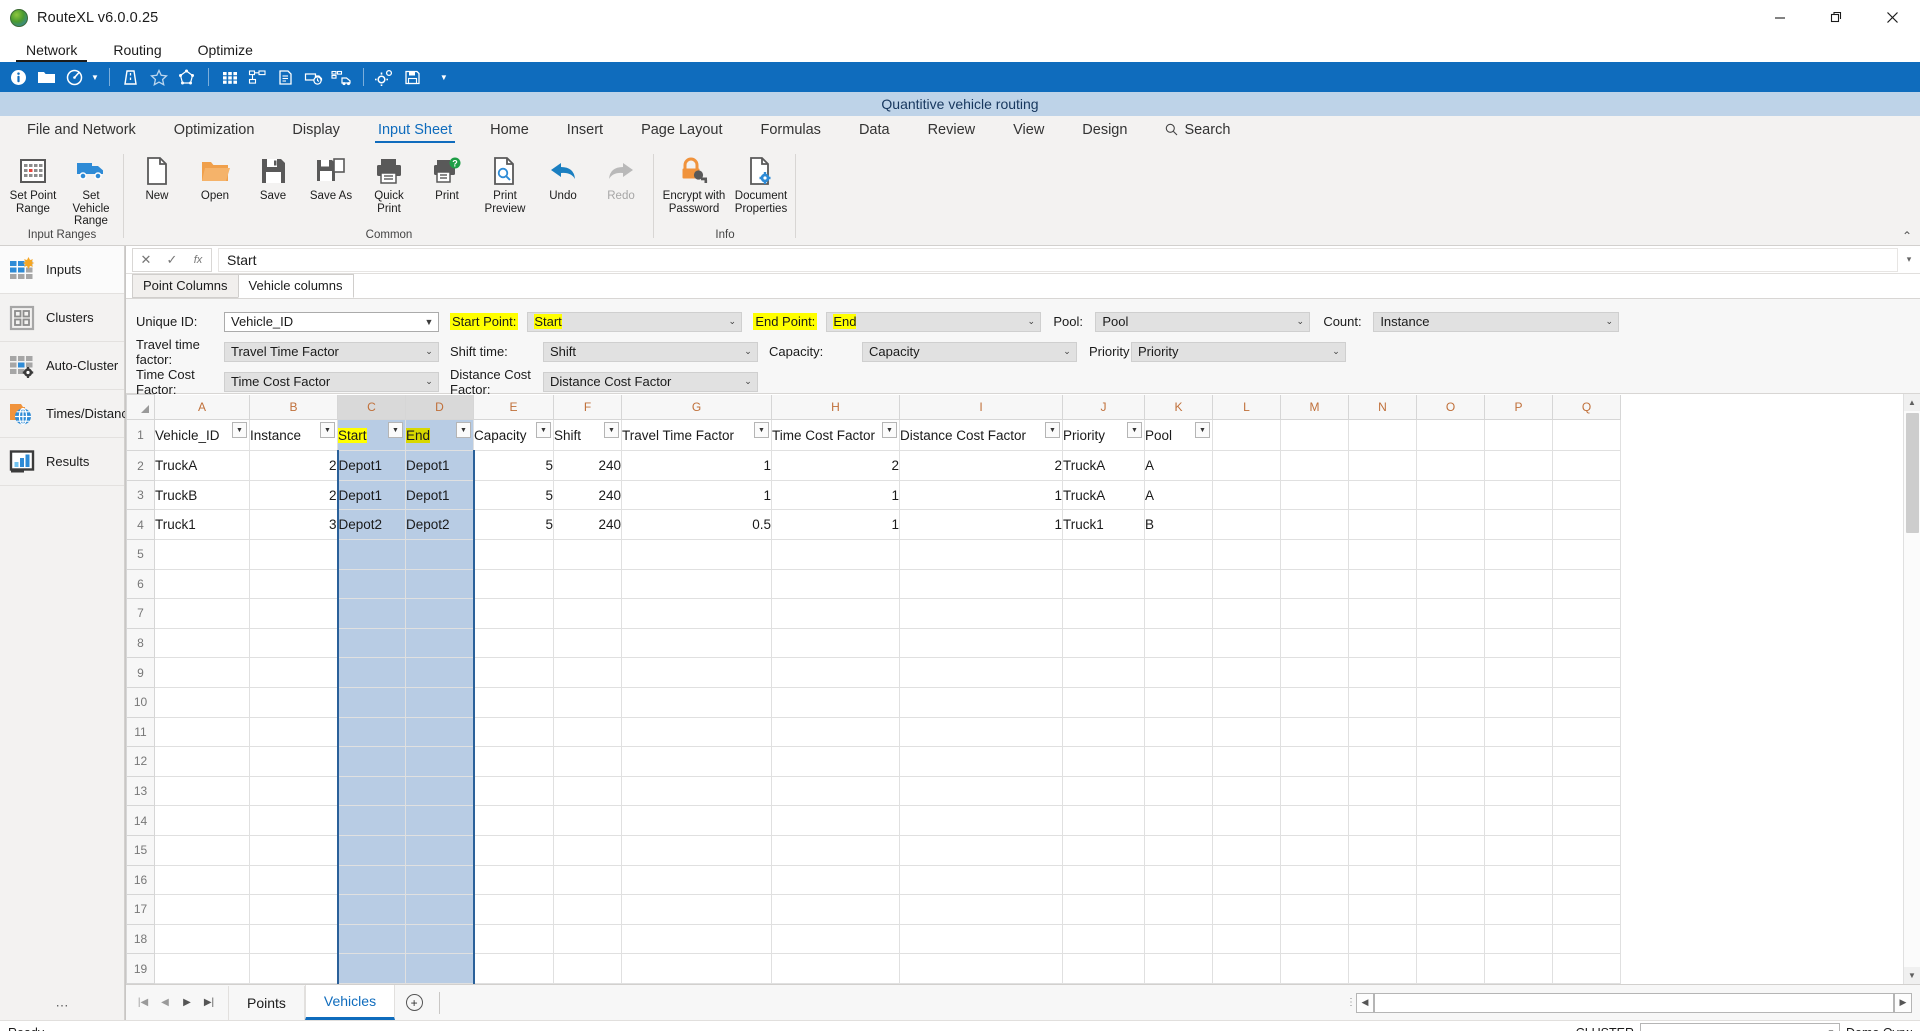  I want to click on compass-dropdown-caret-icon: ▼, so click(95, 77).